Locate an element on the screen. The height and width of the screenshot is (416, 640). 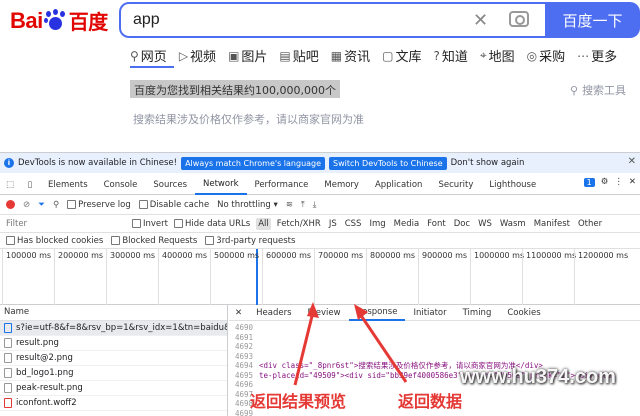
blocked-cookies-checkbox: Has blocked cookies is located at coordinates (54, 240).